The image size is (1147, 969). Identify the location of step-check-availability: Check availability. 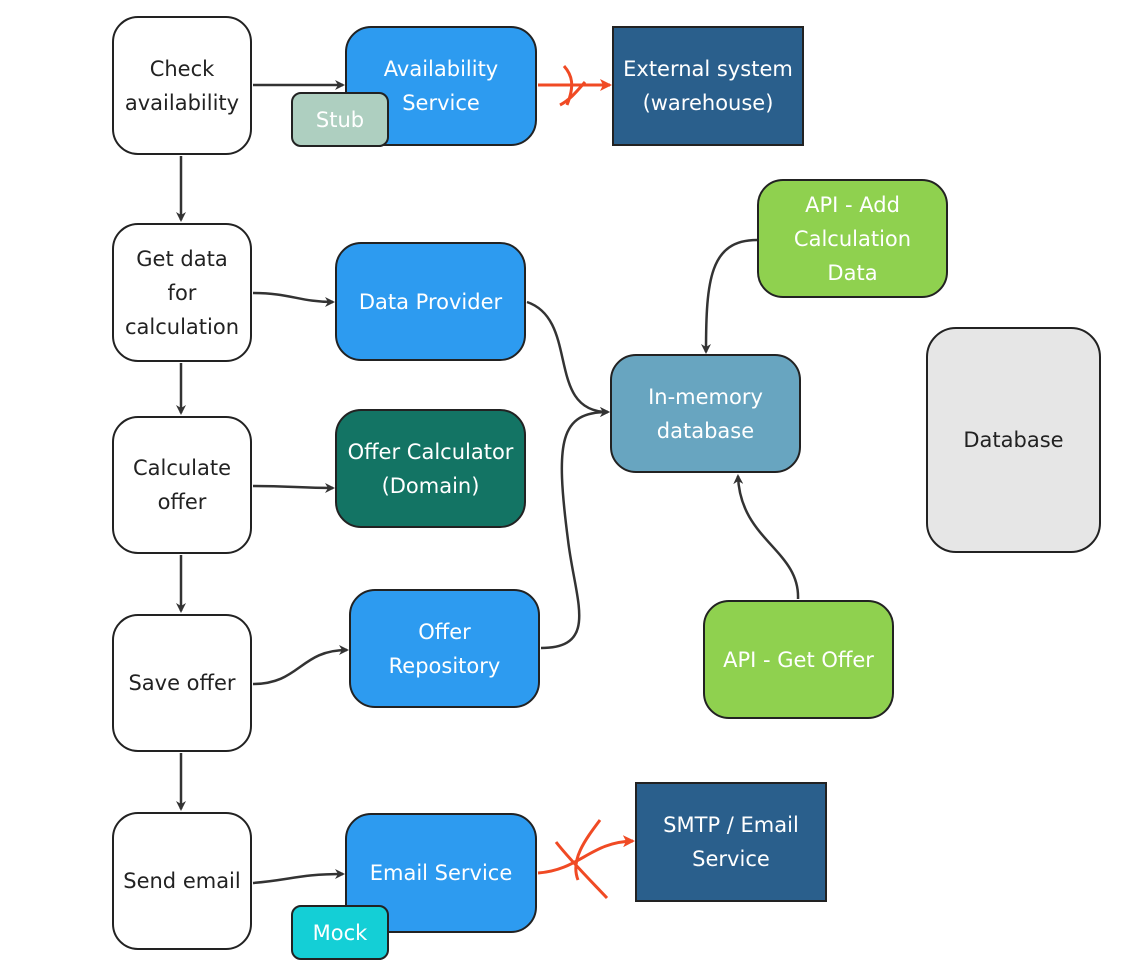
(182, 85).